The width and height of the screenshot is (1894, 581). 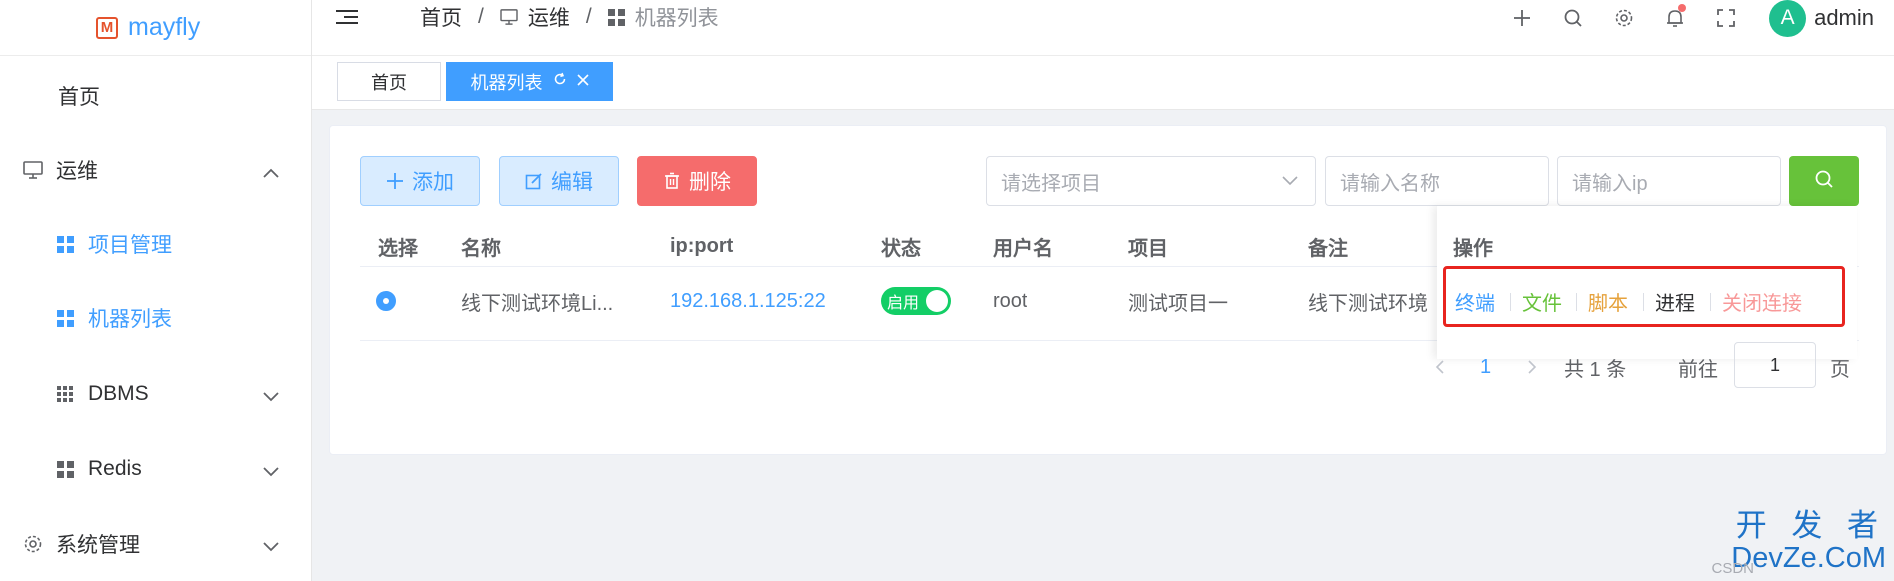 What do you see at coordinates (1103, 83) in the screenshot?
I see `tags-bar: 首页 机器列表` at bounding box center [1103, 83].